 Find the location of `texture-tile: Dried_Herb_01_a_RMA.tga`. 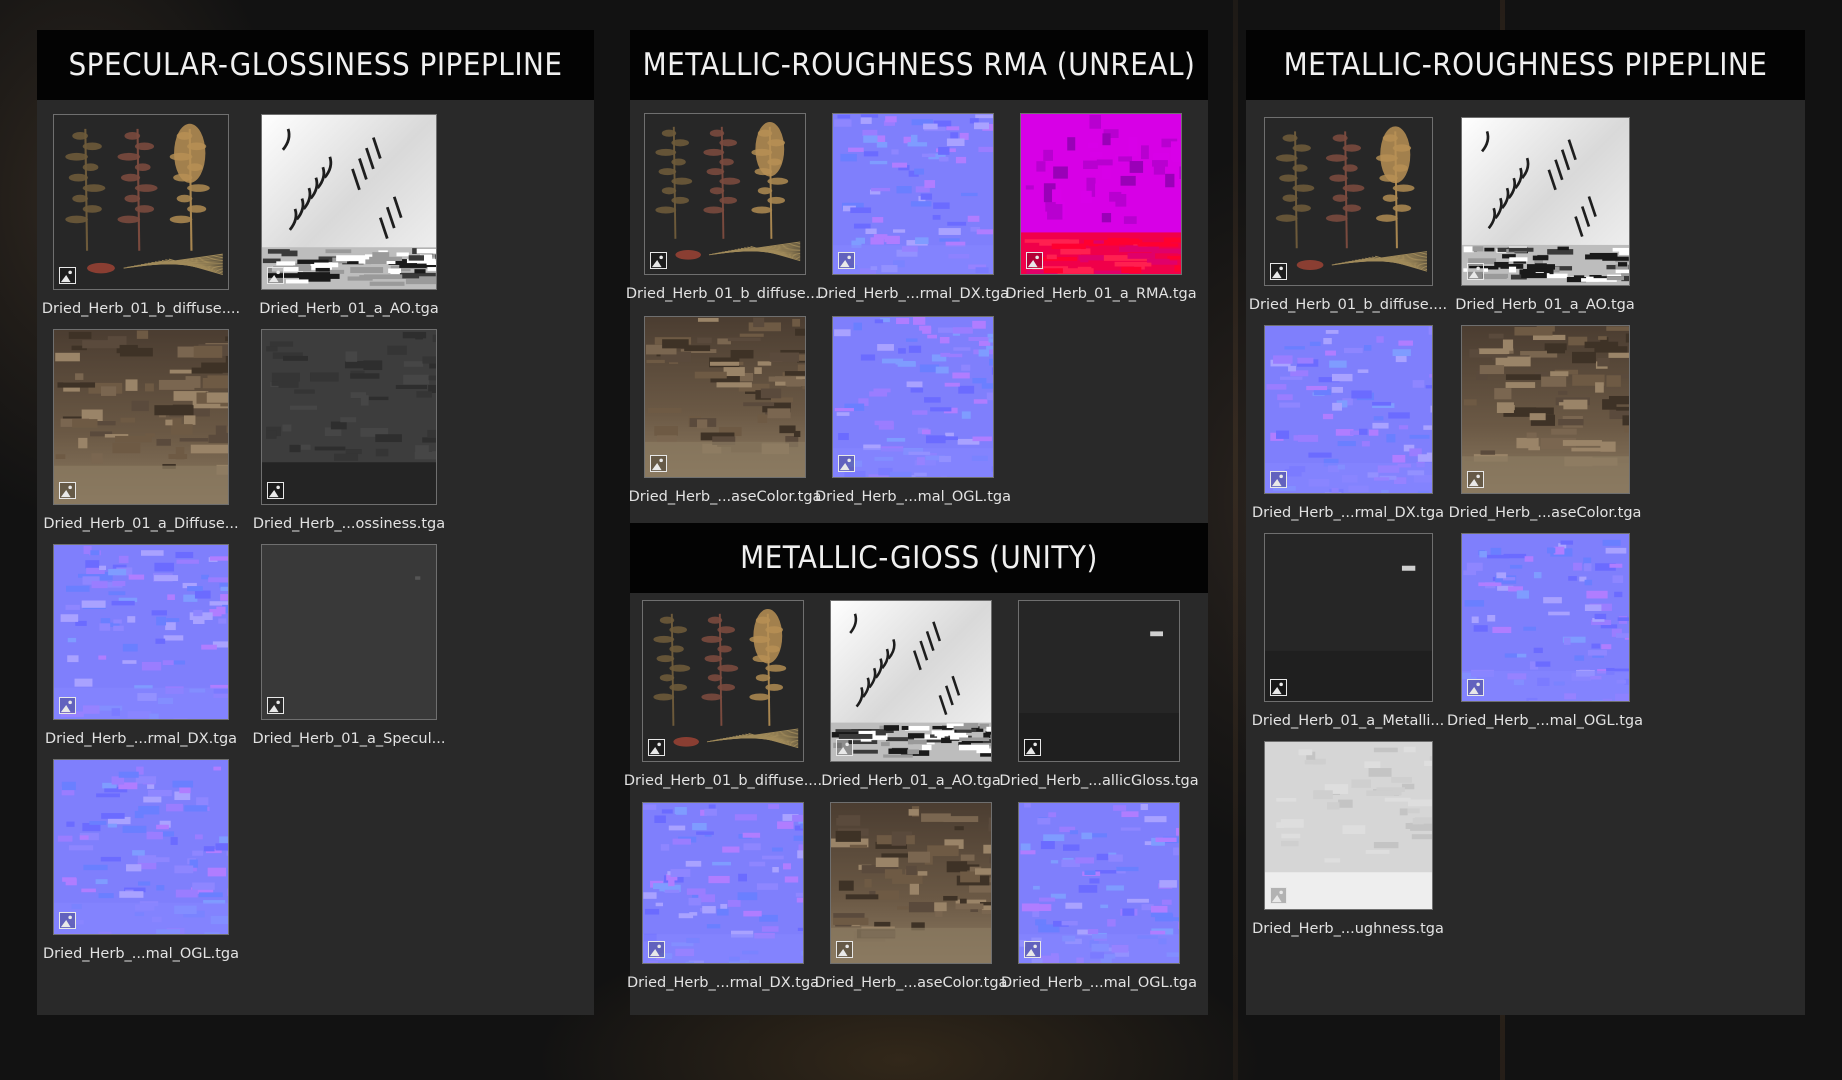

texture-tile: Dried_Herb_01_a_RMA.tga is located at coordinates (1101, 207).